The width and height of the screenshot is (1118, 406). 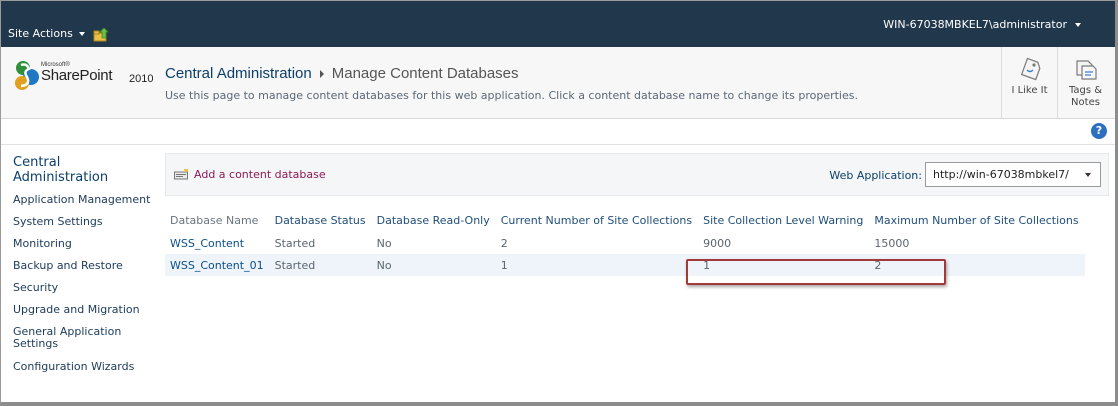 What do you see at coordinates (1085, 90) in the screenshot?
I see `tags-label-line1: Tags &` at bounding box center [1085, 90].